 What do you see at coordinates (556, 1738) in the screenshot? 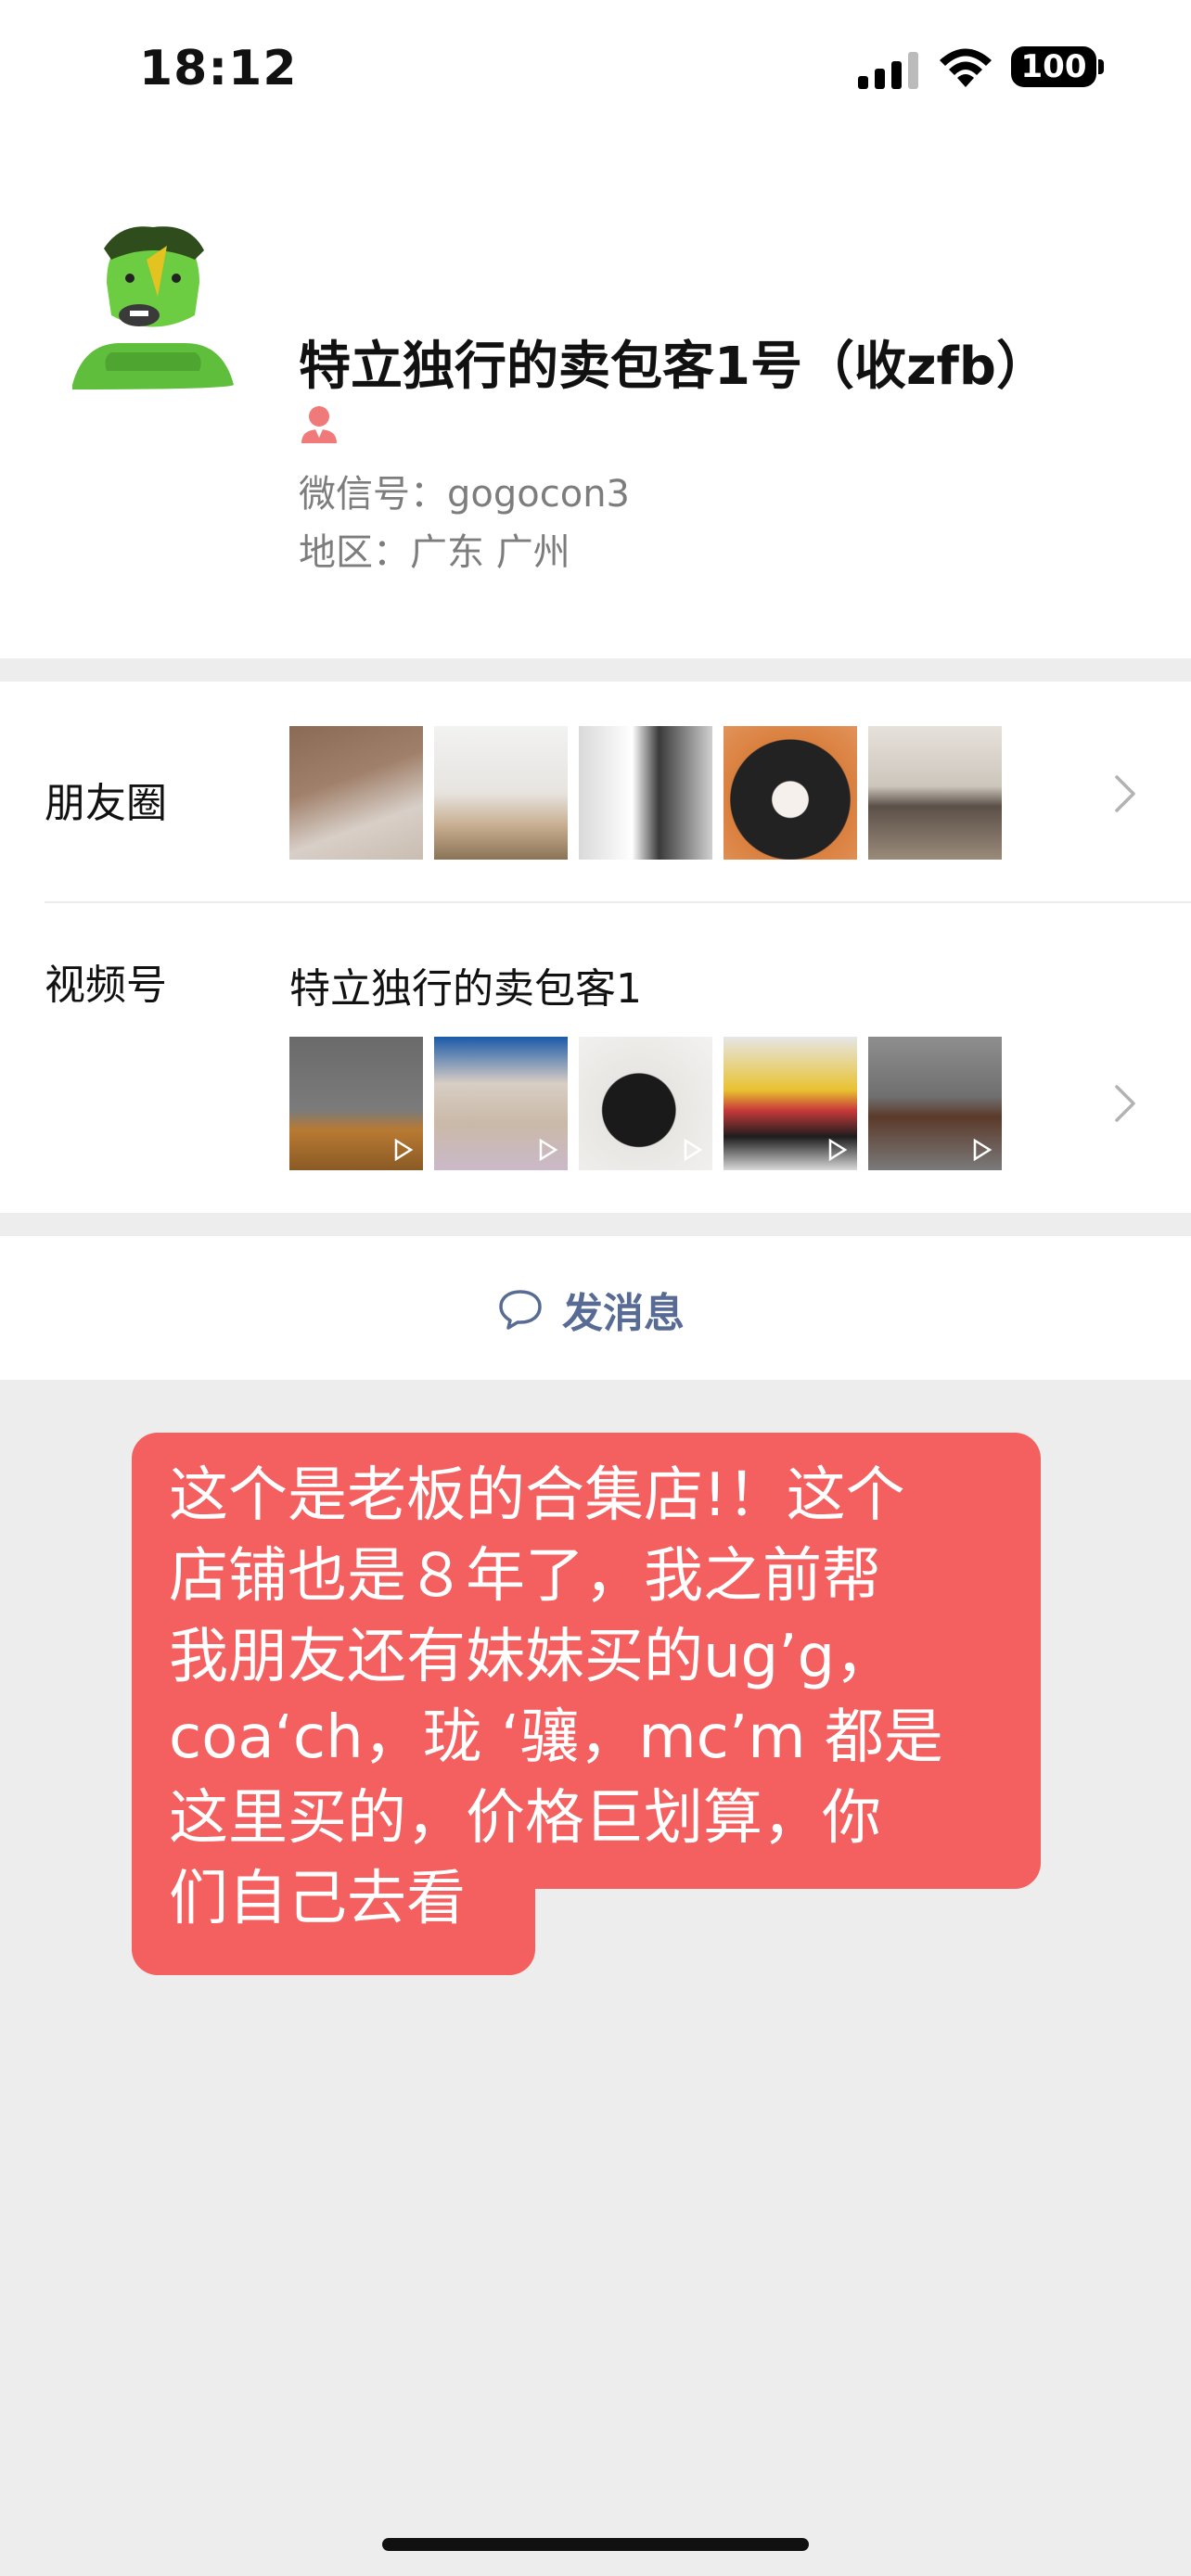
I see `overlay-note-line: coa‘ch，珑 ‘骧，mc’m 都是` at bounding box center [556, 1738].